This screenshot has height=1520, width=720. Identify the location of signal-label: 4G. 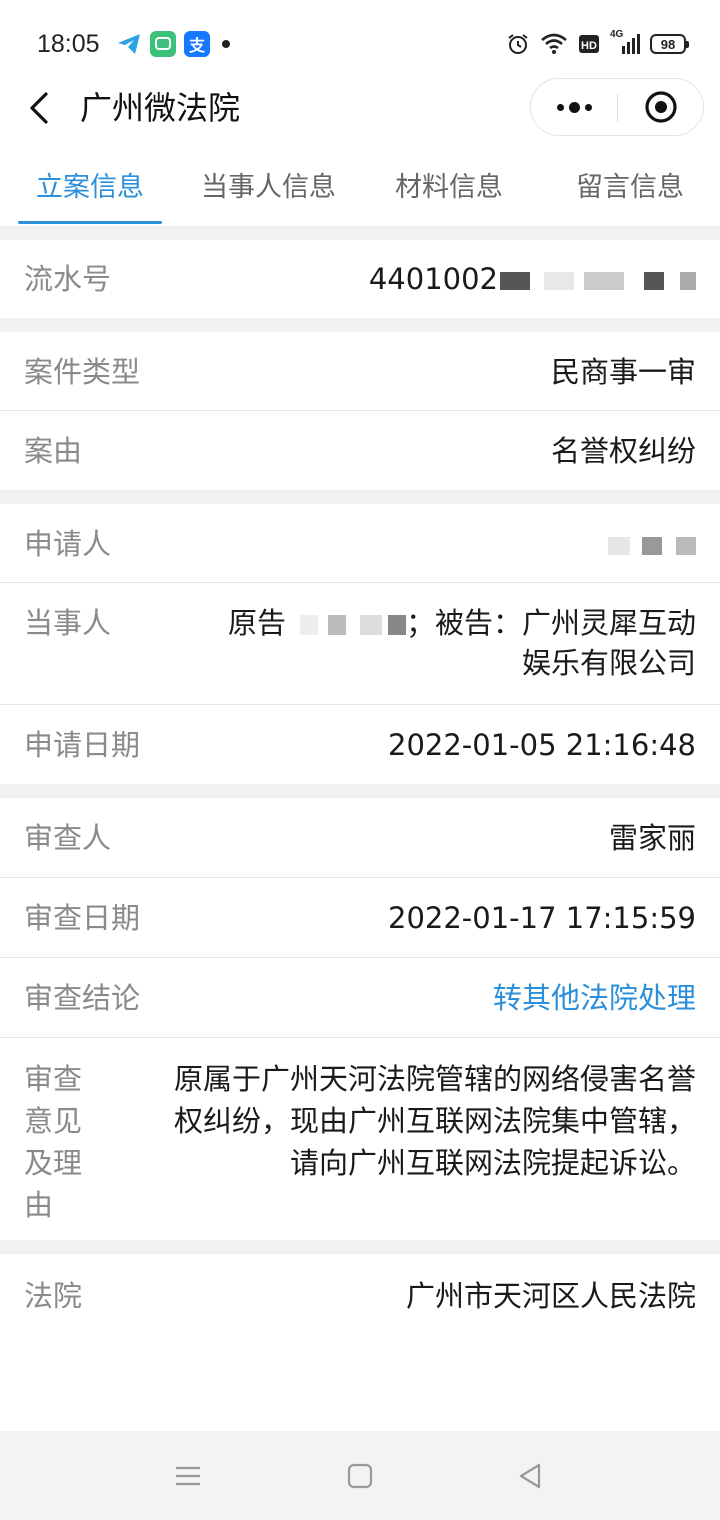
(617, 34).